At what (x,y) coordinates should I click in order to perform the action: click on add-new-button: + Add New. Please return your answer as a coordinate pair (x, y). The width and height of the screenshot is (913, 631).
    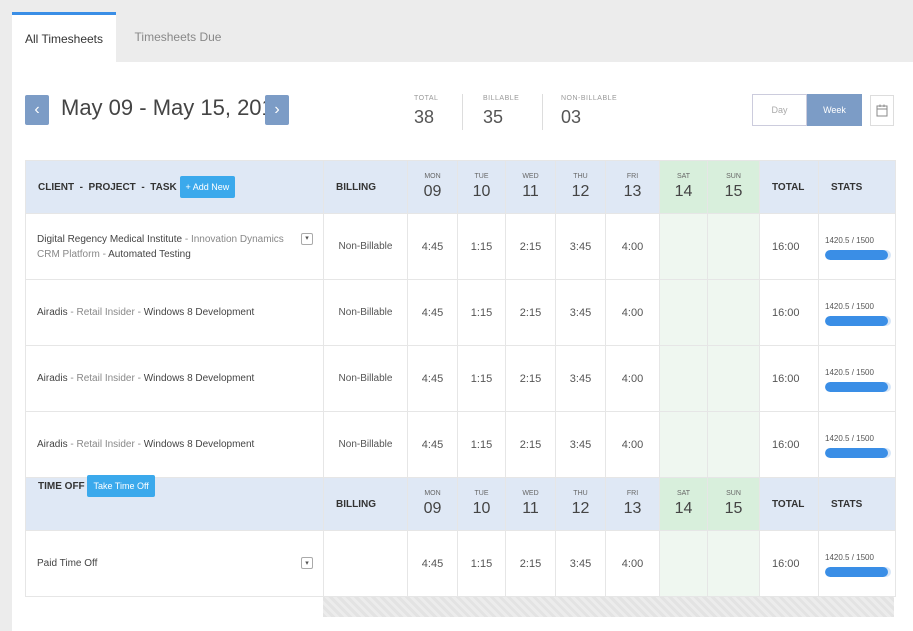
    Looking at the image, I should click on (207, 186).